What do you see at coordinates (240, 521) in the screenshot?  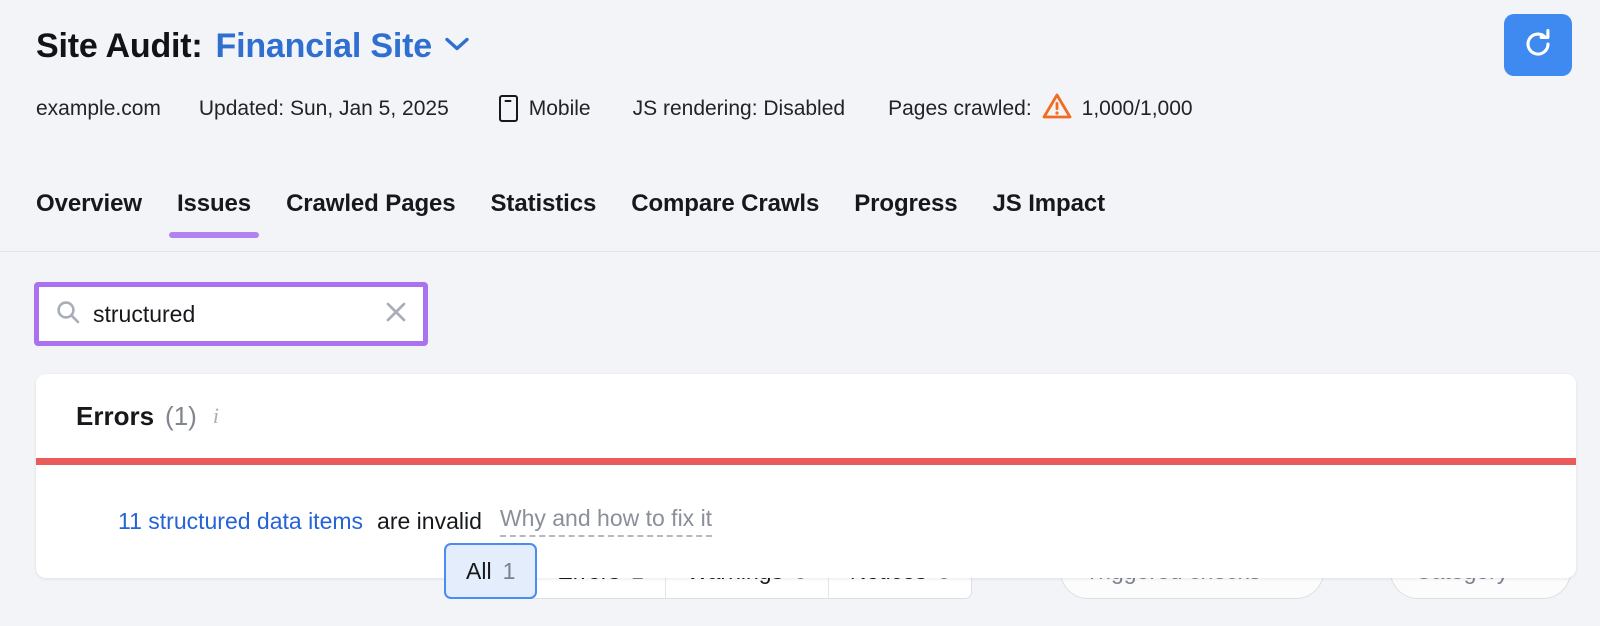 I see `issue-link: 11 structured data items` at bounding box center [240, 521].